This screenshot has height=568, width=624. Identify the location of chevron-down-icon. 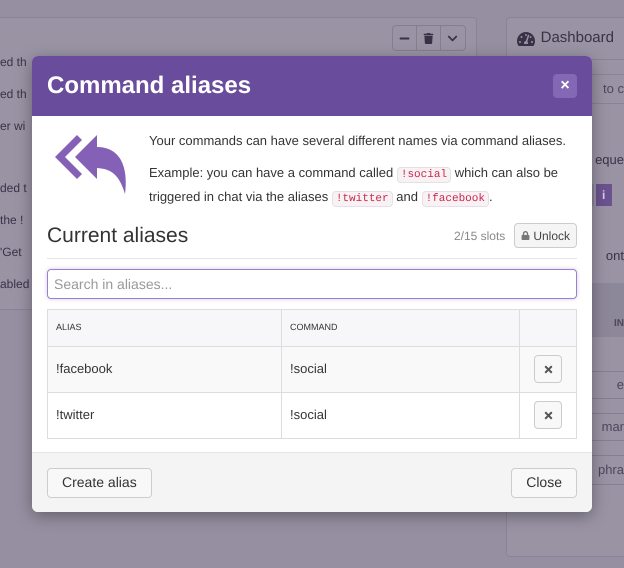
(452, 38).